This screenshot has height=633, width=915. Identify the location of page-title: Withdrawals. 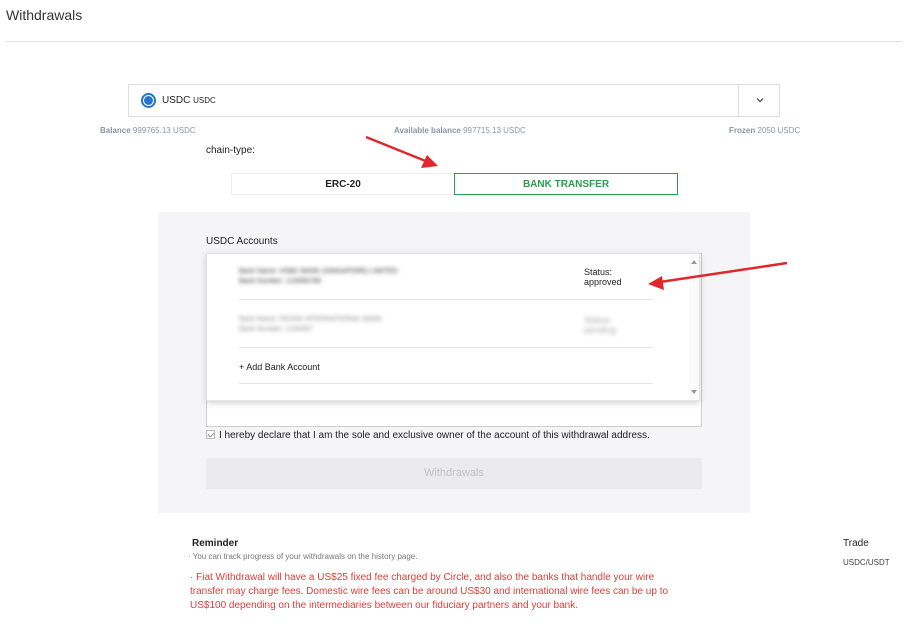
(44, 15).